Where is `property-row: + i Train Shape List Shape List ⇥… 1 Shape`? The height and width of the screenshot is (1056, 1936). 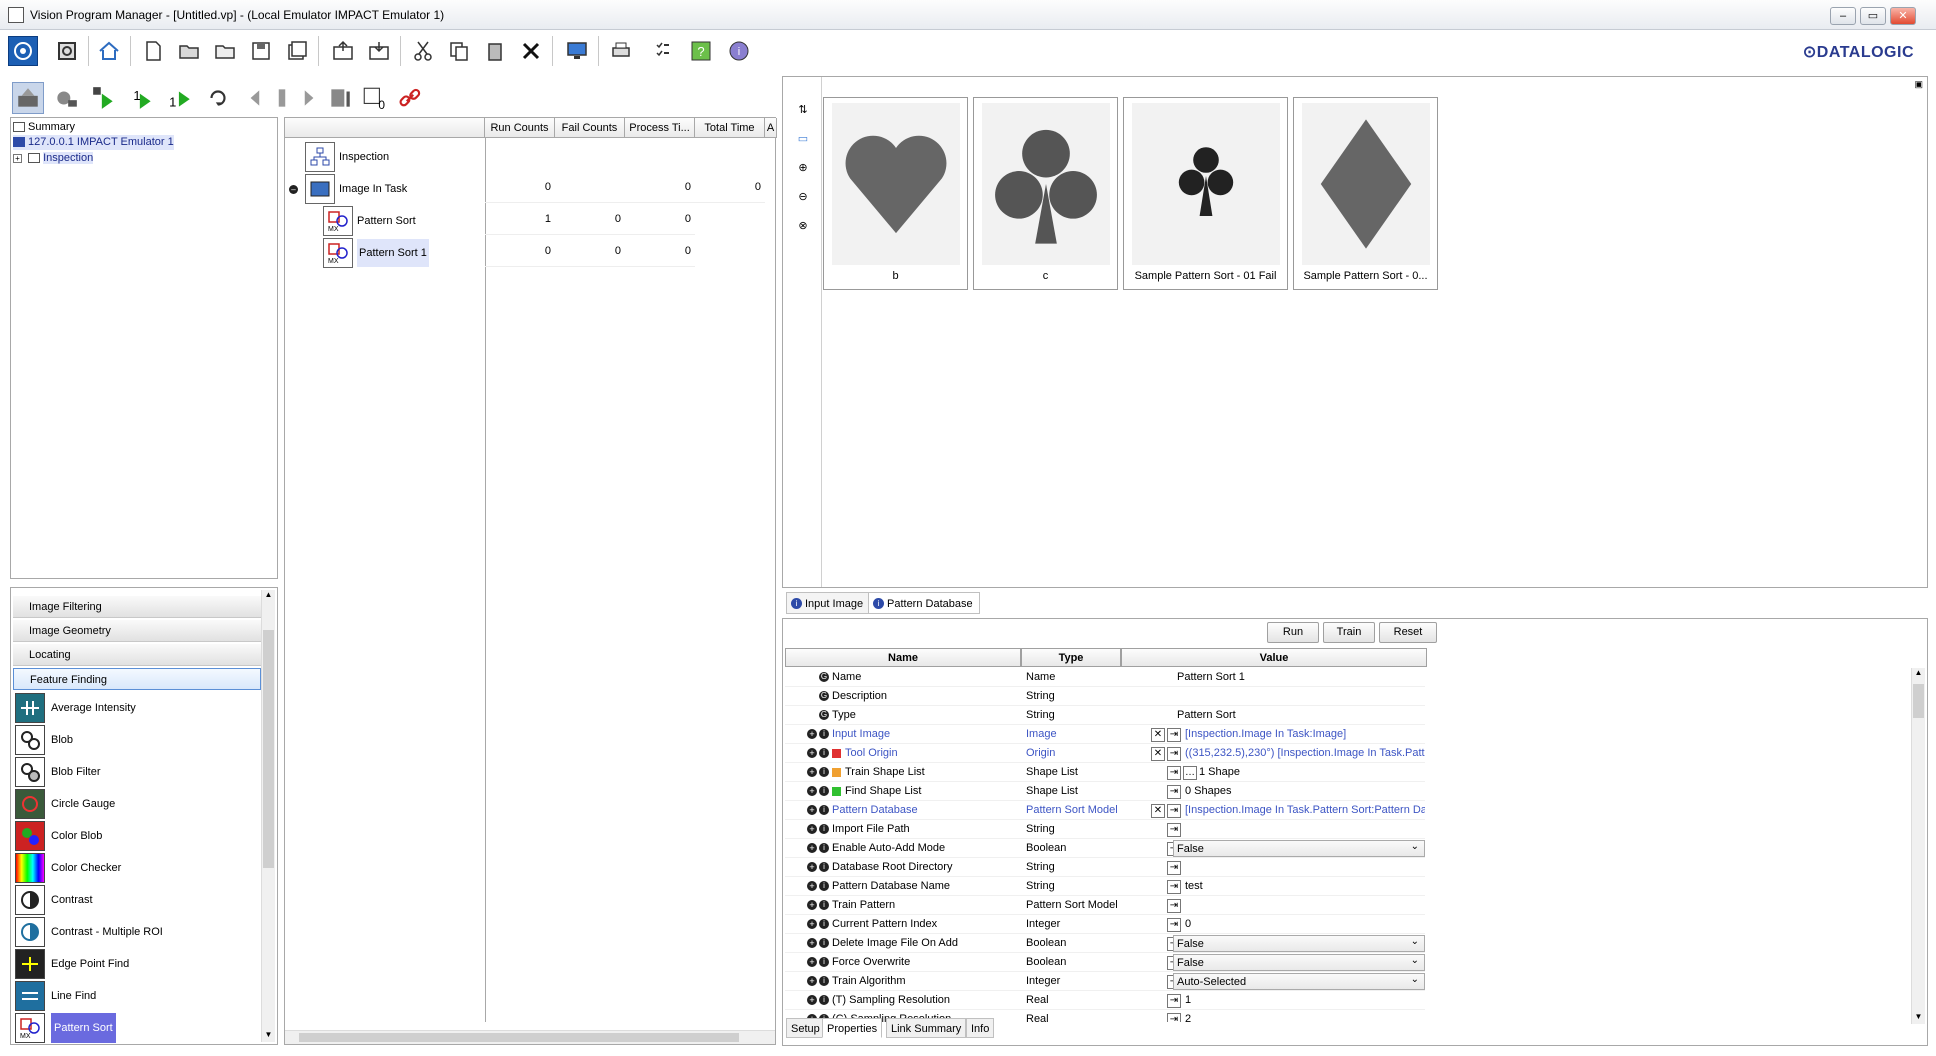 property-row: + i Train Shape List Shape List ⇥… 1 Shape is located at coordinates (1105, 772).